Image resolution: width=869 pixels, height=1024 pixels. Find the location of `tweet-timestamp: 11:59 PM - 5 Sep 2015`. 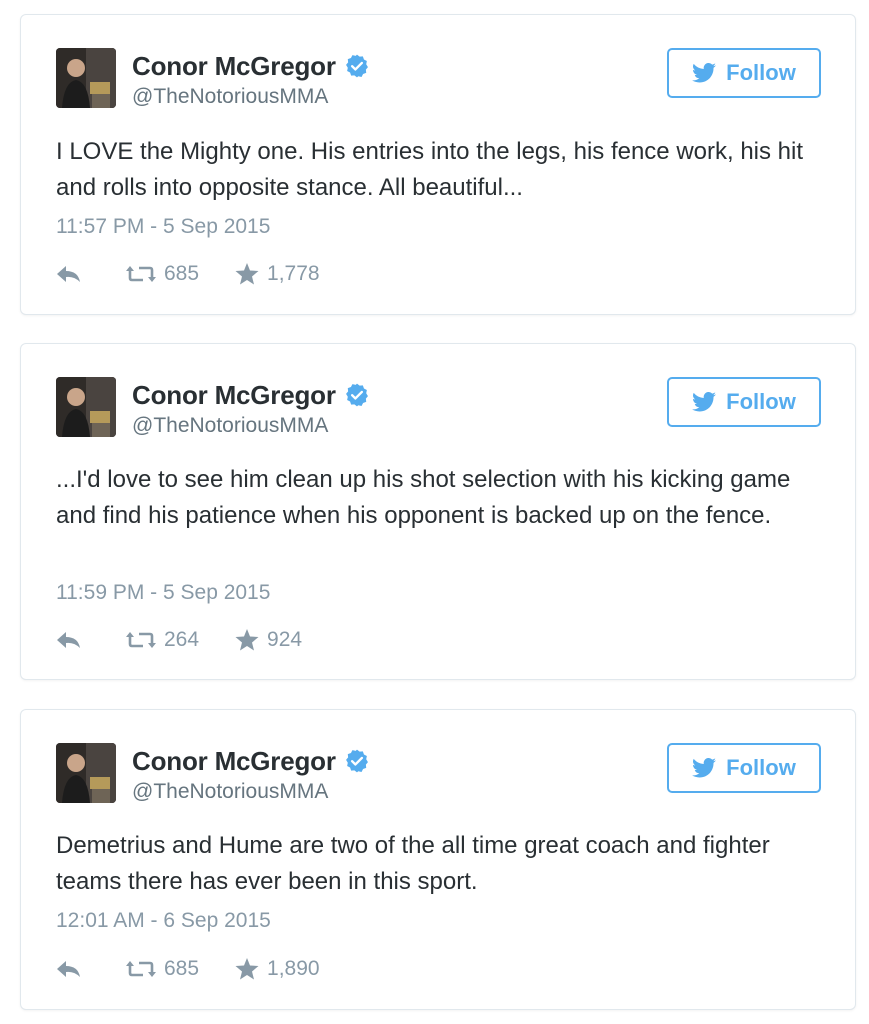

tweet-timestamp: 11:59 PM - 5 Sep 2015 is located at coordinates (163, 593).